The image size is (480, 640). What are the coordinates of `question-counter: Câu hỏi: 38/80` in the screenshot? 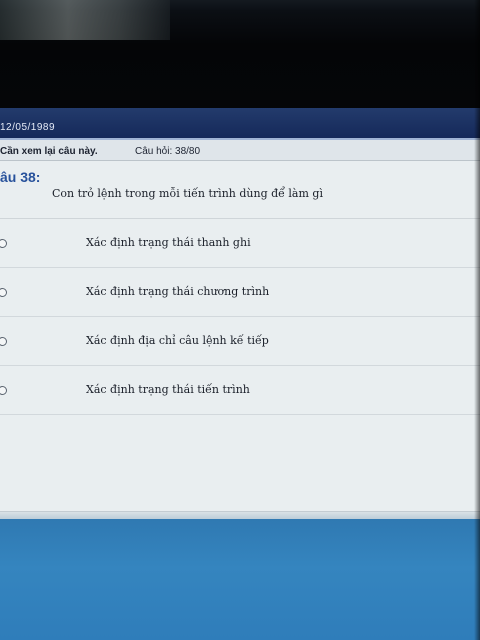 It's located at (168, 151).